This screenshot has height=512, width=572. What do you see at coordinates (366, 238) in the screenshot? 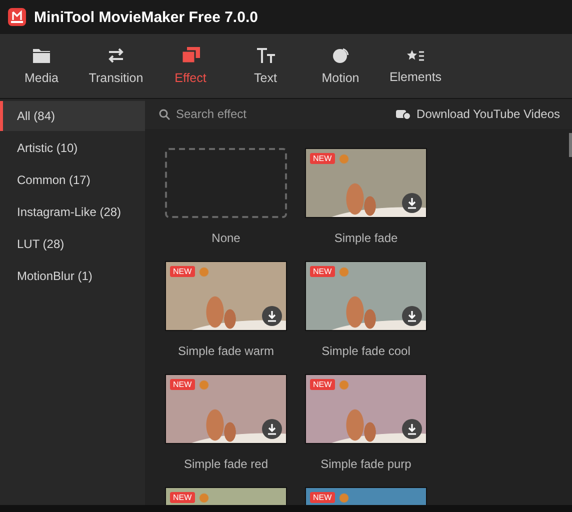
I see `effect-label: Simple fade` at bounding box center [366, 238].